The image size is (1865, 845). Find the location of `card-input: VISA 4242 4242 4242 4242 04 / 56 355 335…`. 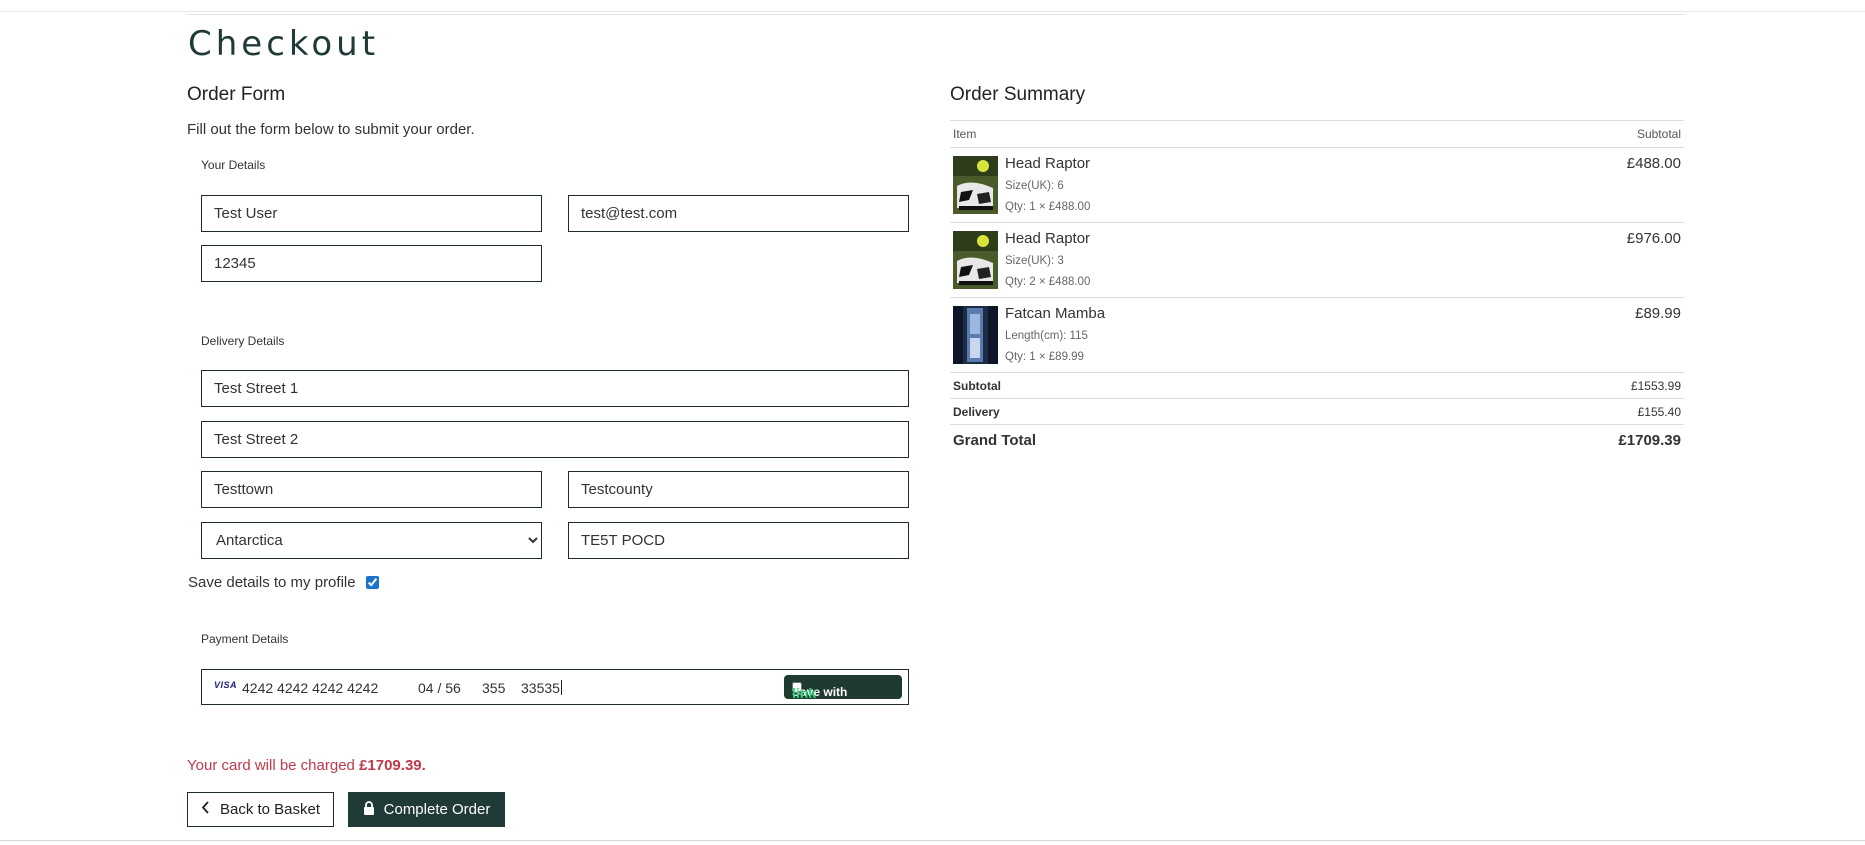

card-input: VISA 4242 4242 4242 4242 04 / 56 355 335… is located at coordinates (555, 687).